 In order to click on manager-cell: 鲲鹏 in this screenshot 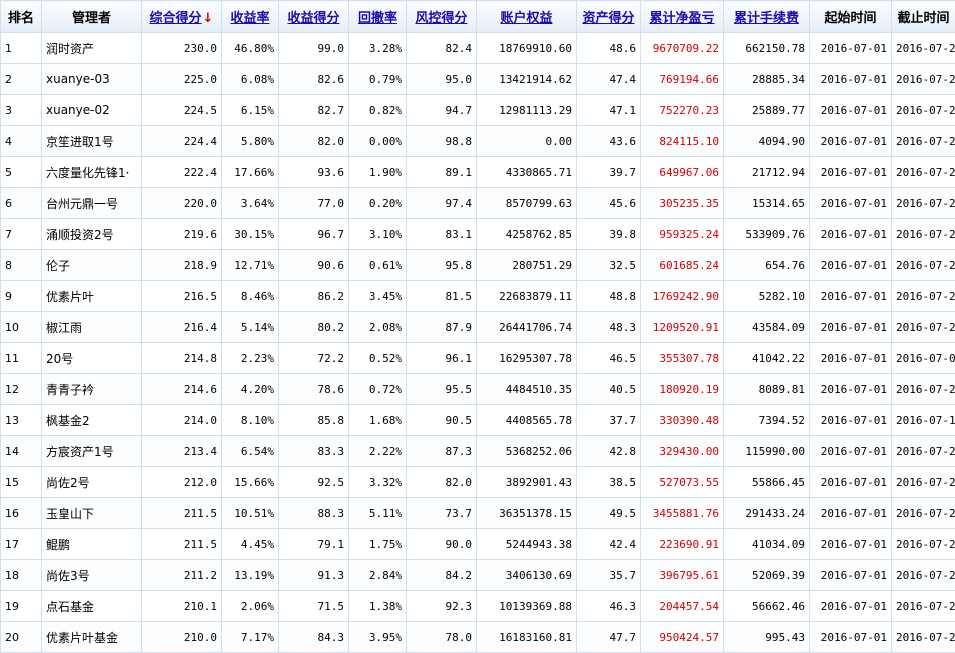, I will do `click(92, 544)`.